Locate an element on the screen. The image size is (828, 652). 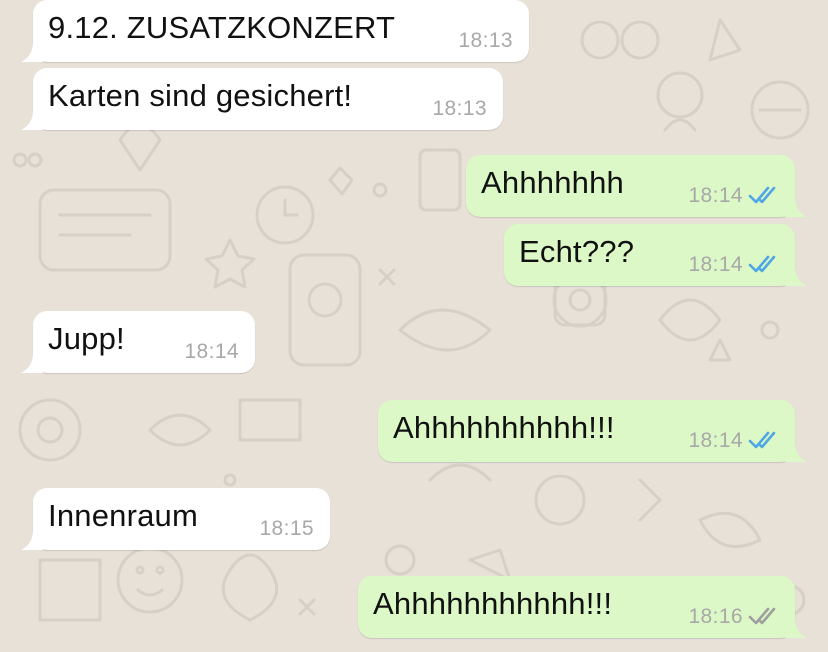
message-text: Jupp! is located at coordinates (86, 338).